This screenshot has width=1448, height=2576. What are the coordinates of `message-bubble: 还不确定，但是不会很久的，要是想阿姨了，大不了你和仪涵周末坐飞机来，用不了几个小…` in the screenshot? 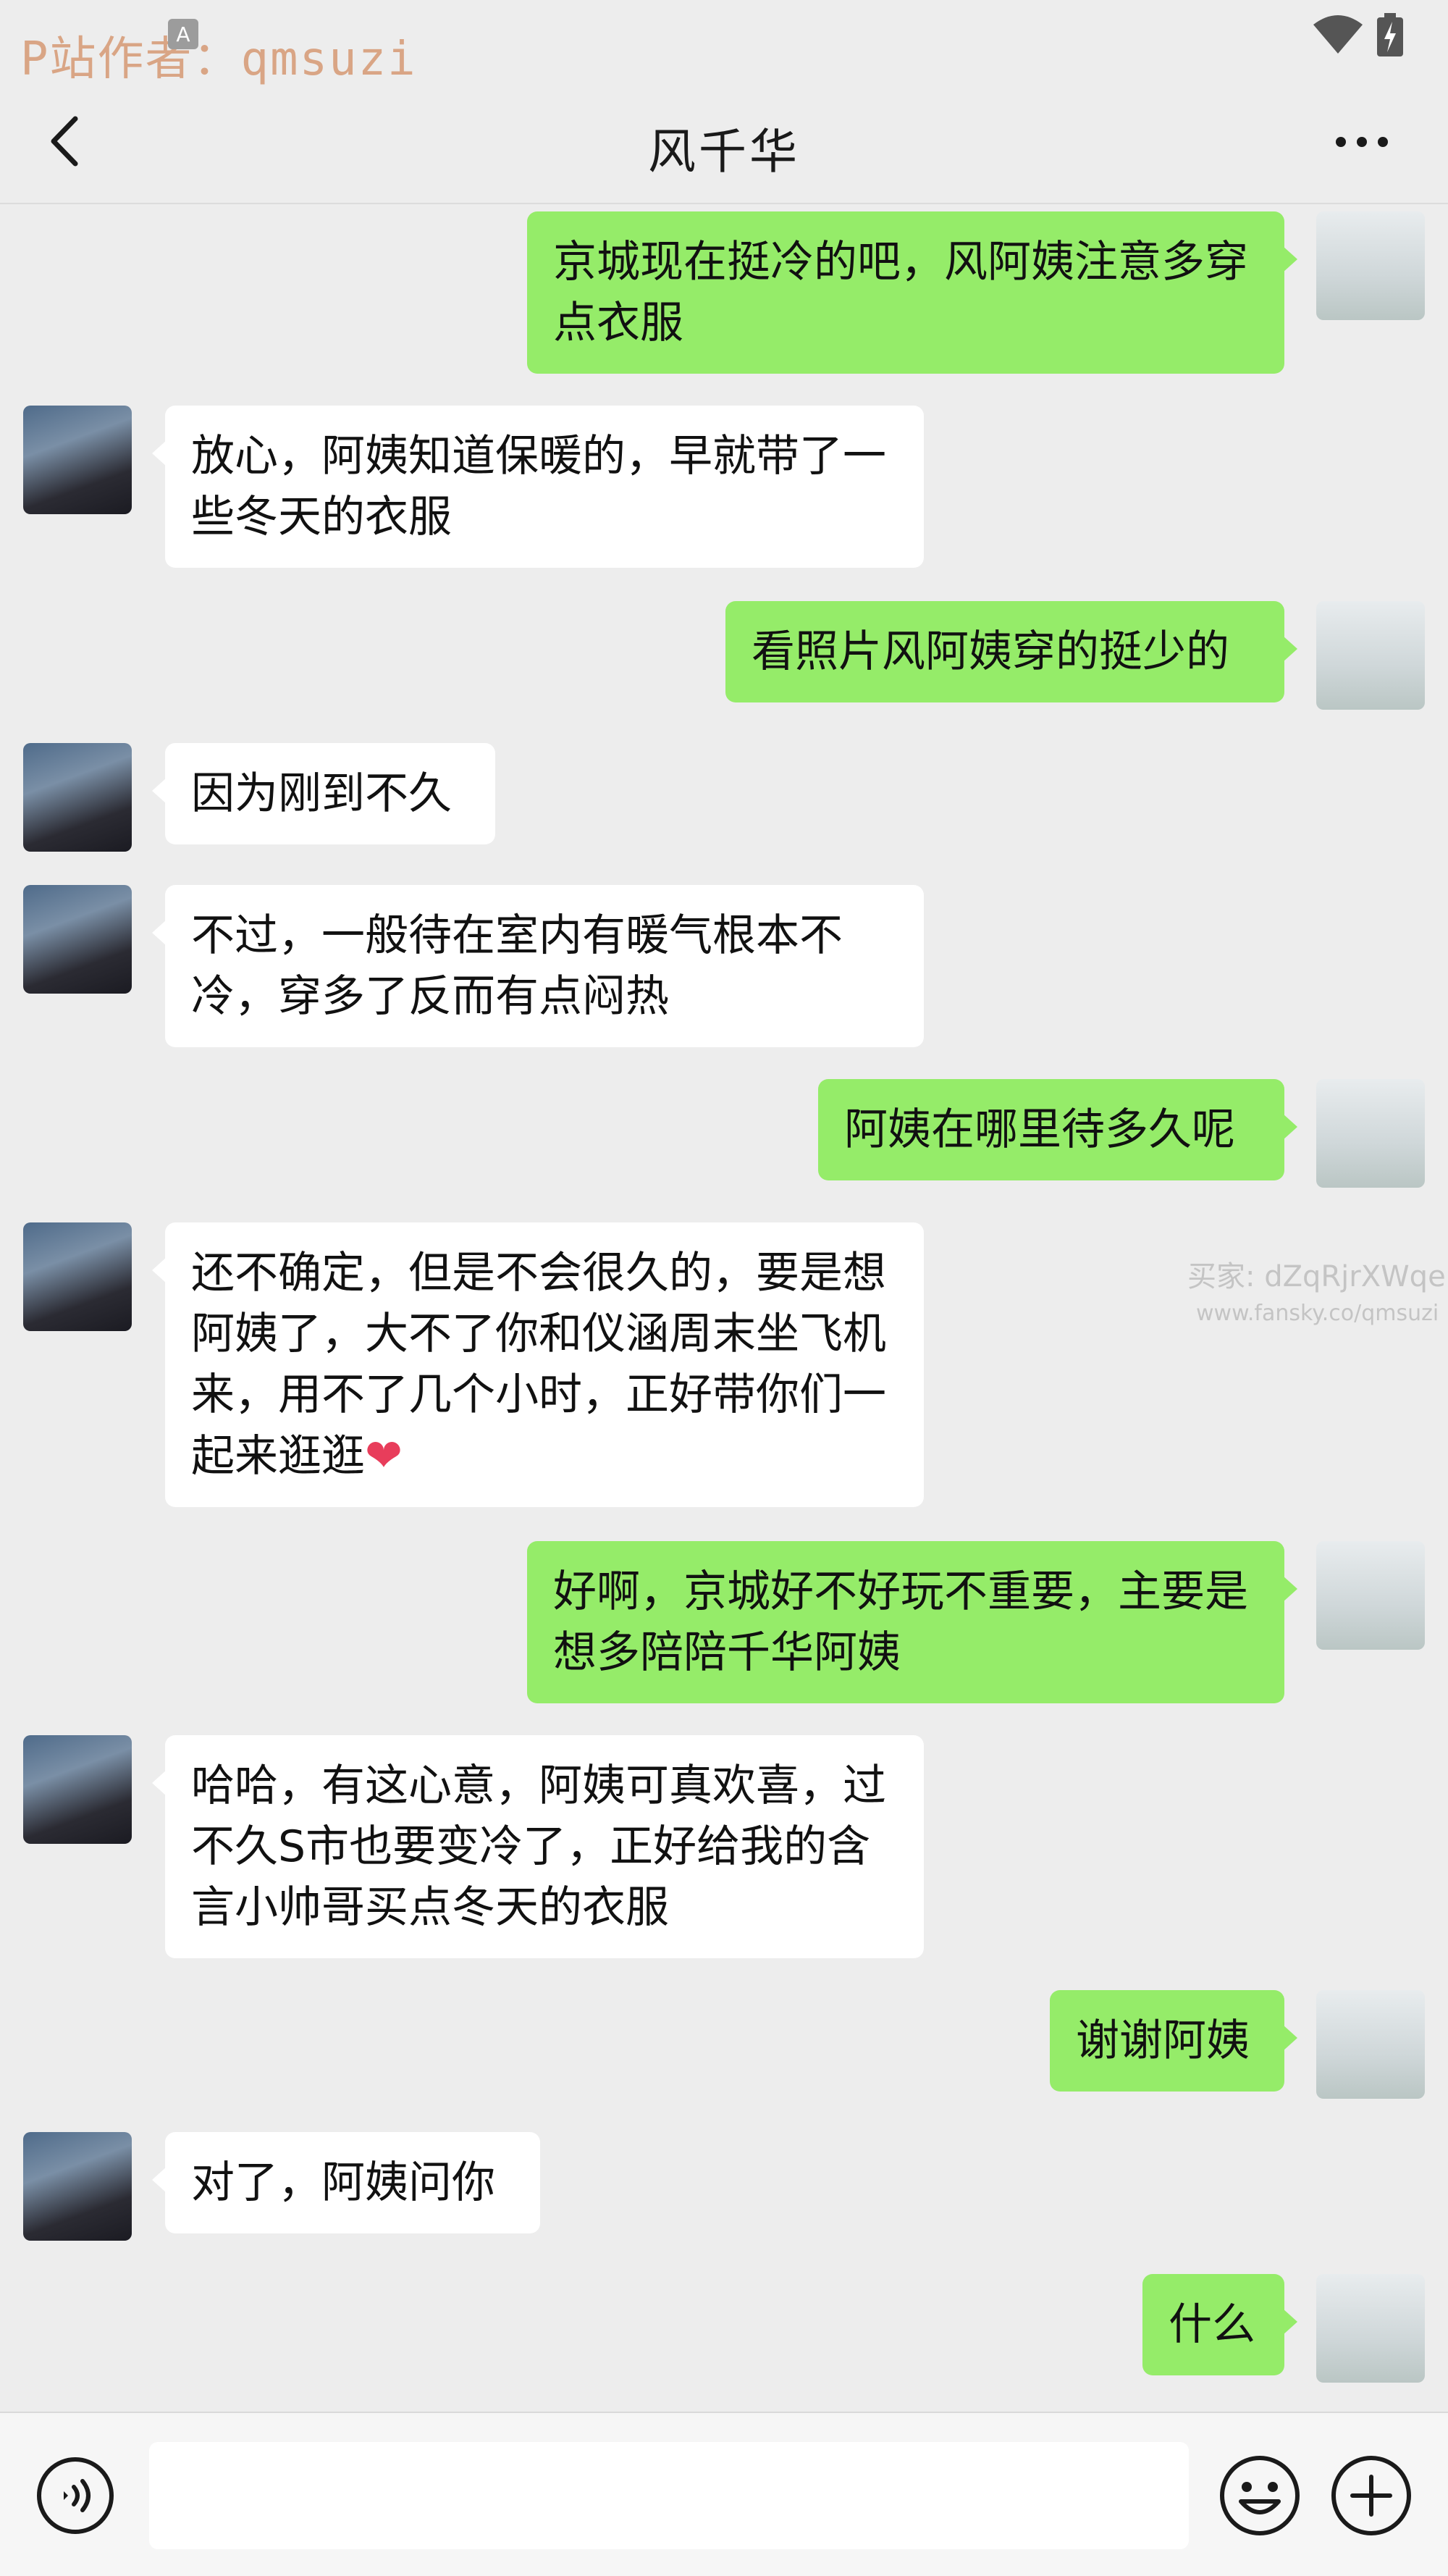 It's located at (538, 1364).